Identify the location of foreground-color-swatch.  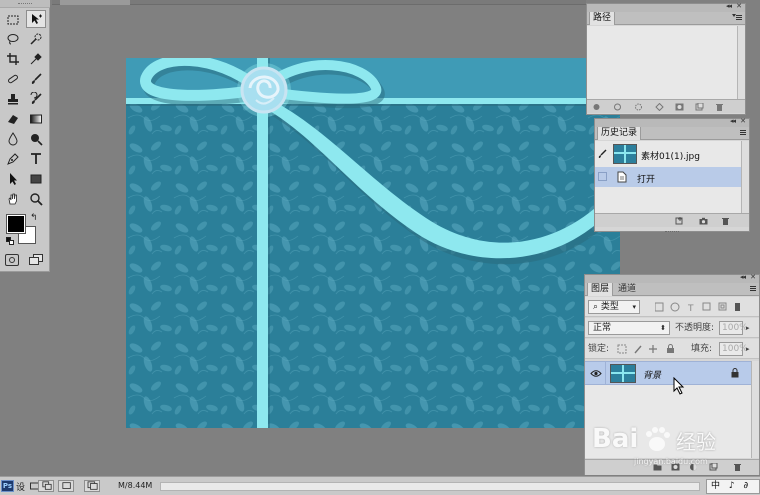
(16, 224).